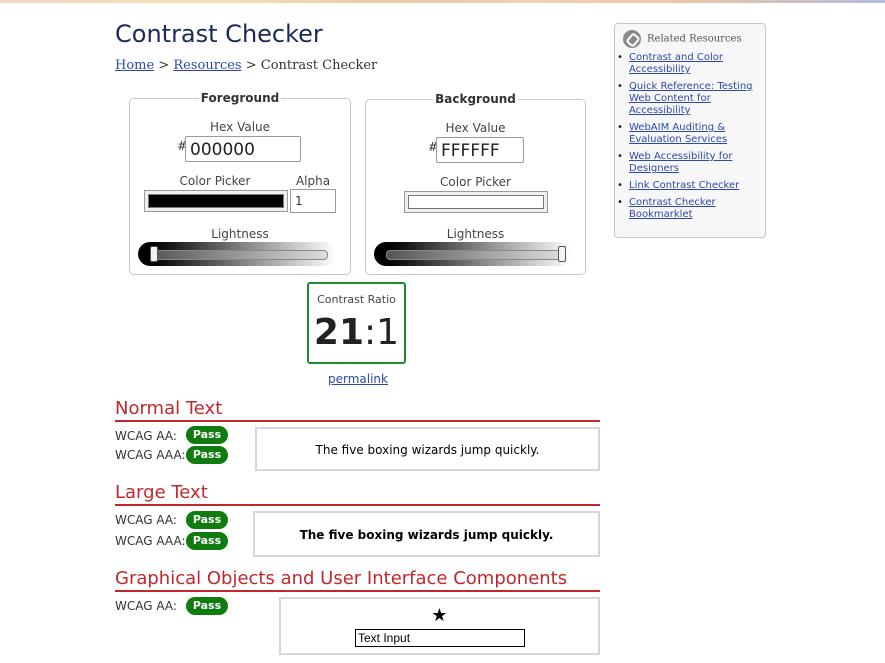 The image size is (885, 663). I want to click on foreground-color-picker, so click(216, 201).